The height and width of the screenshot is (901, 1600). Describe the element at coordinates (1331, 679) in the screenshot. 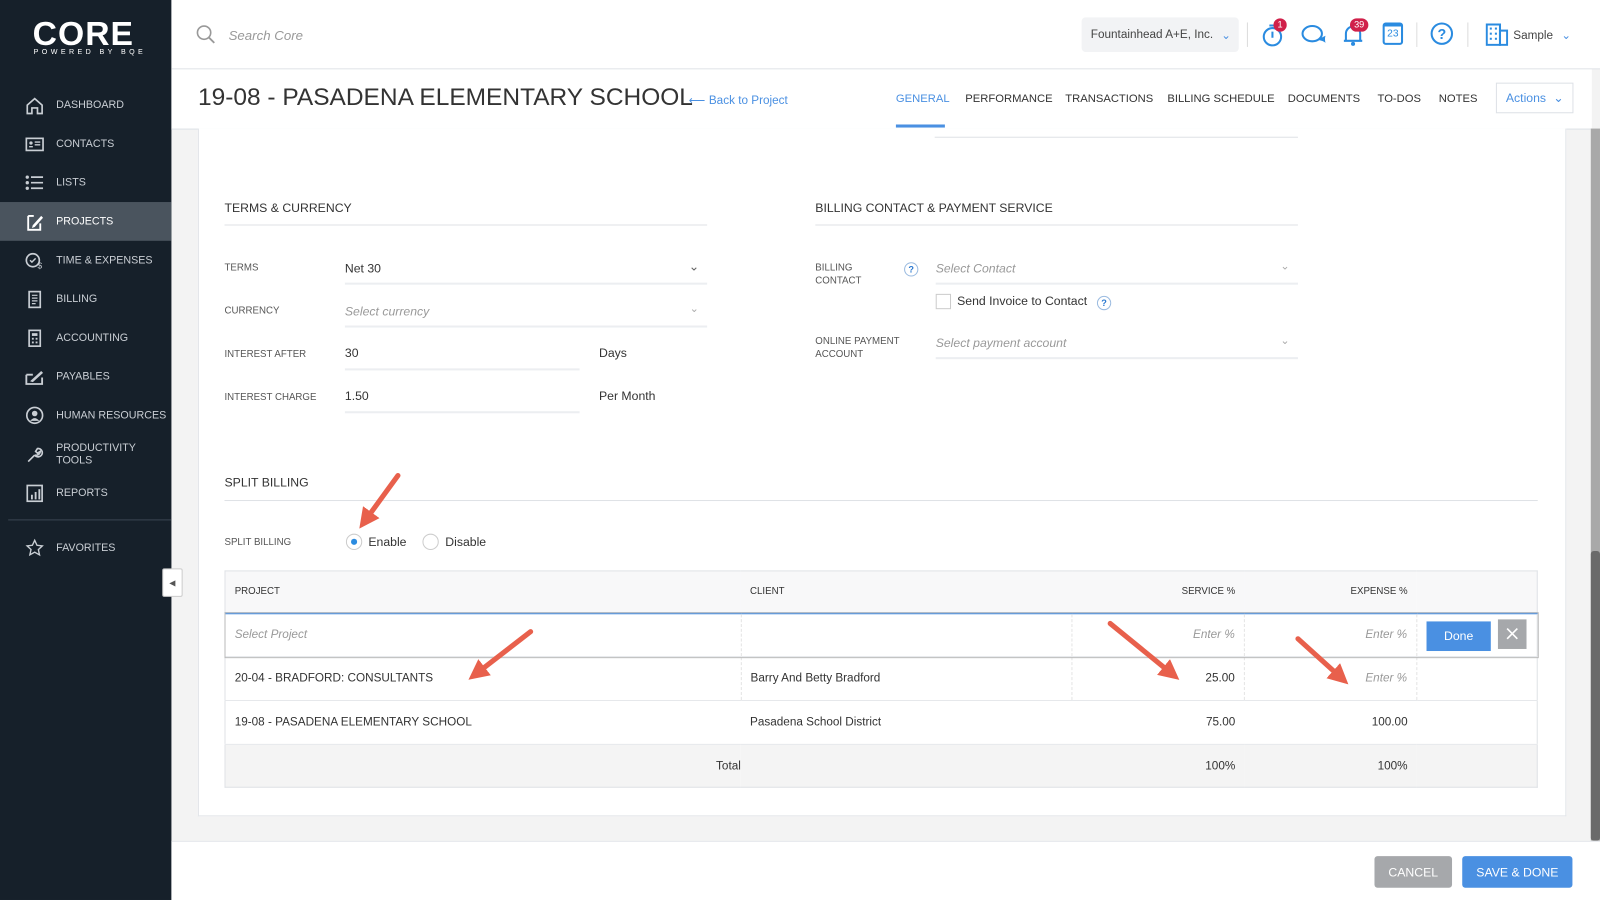

I see `expense-cell: Enter %` at that location.